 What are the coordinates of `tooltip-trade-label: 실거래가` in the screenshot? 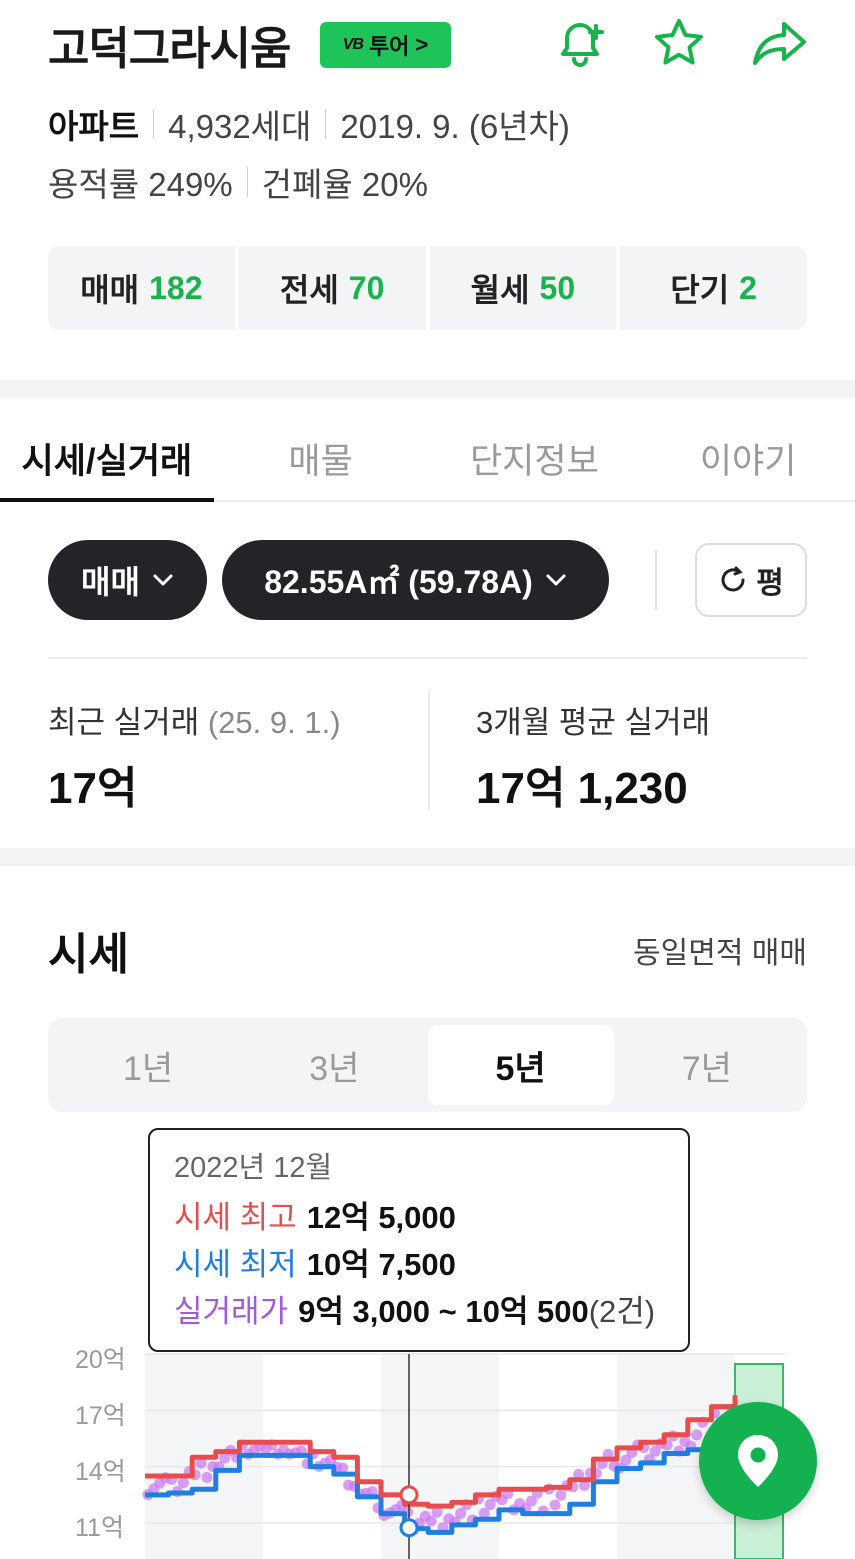 It's located at (231, 1311).